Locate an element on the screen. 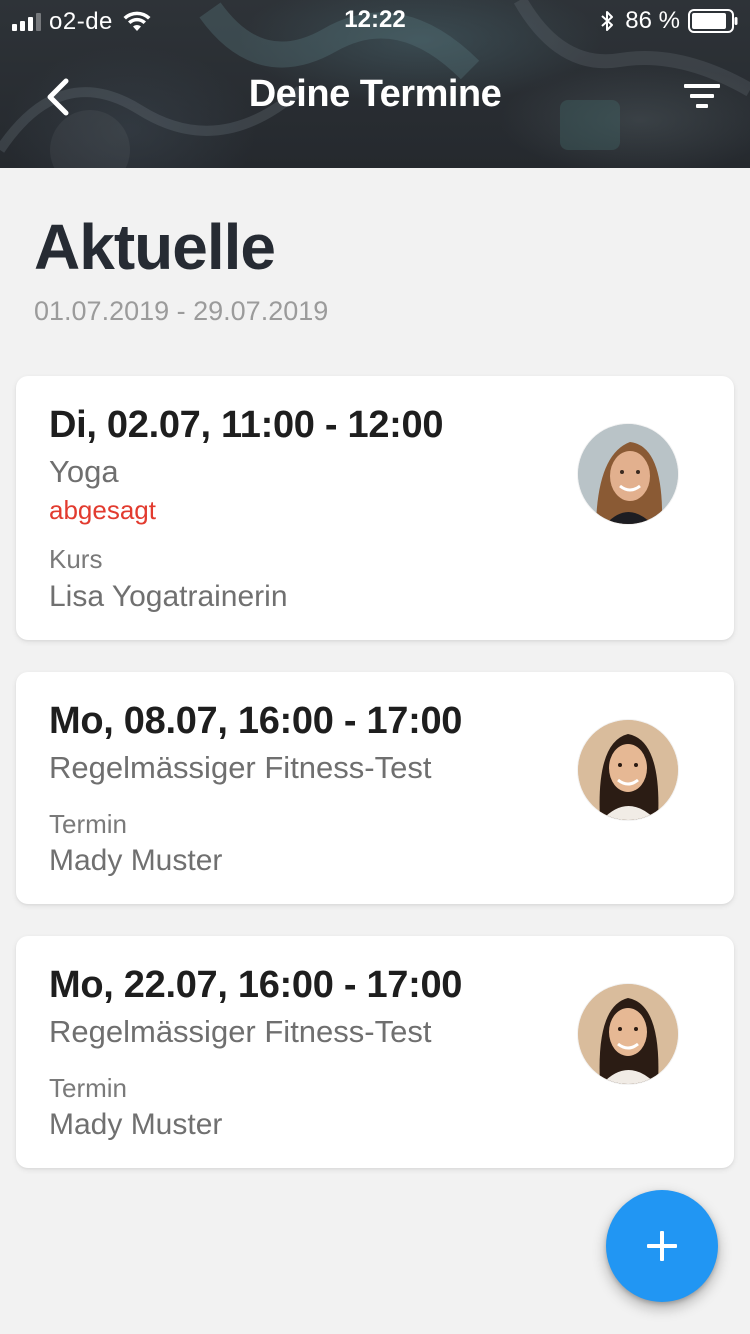 Image resolution: width=750 pixels, height=1334 pixels. appointment-service: Yoga is located at coordinates (84, 471).